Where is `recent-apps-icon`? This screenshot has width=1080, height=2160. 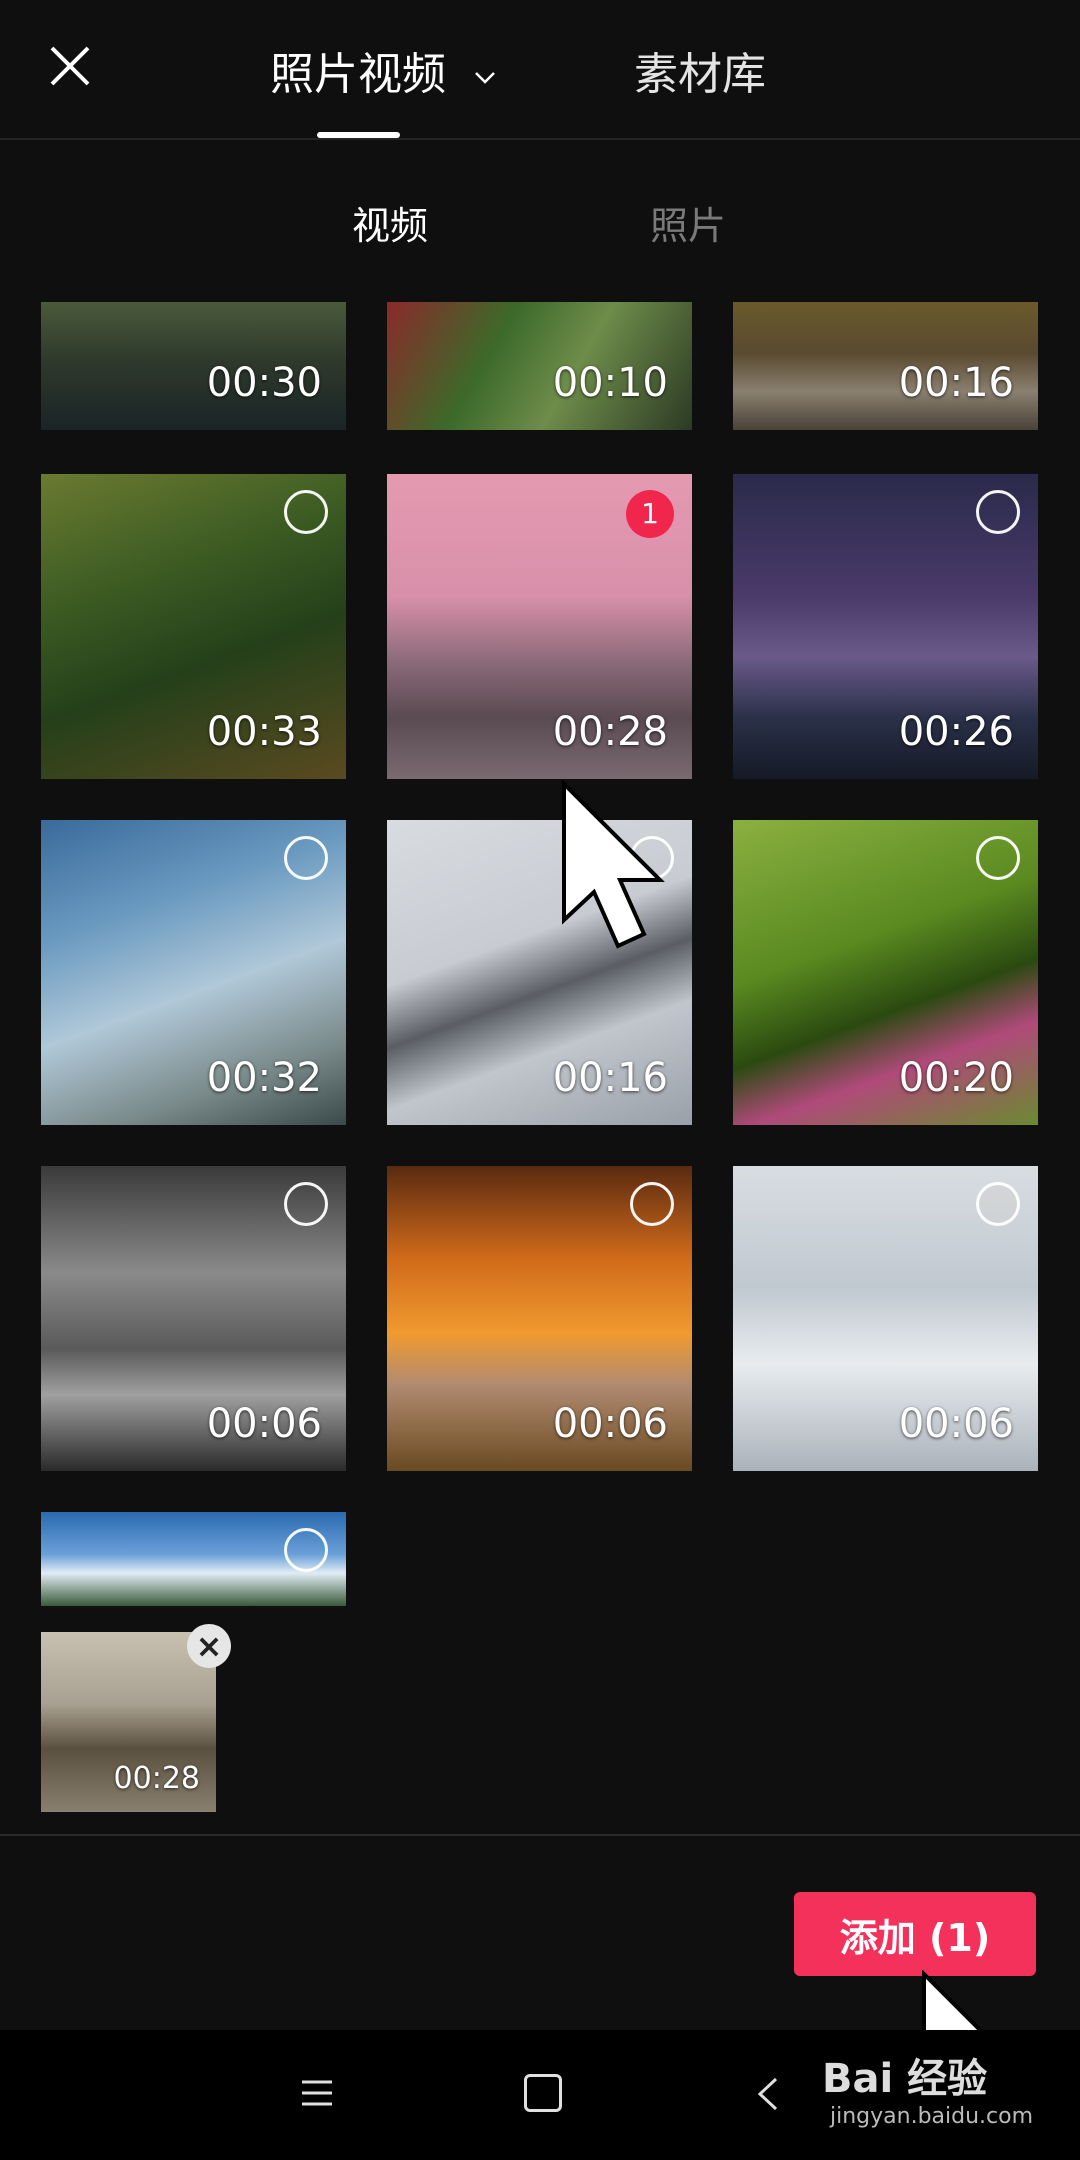 recent-apps-icon is located at coordinates (317, 2093).